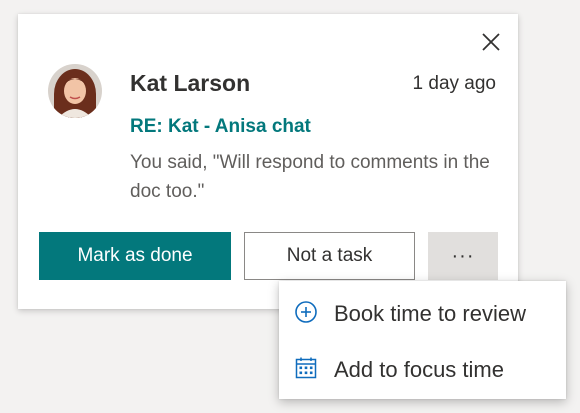 This screenshot has height=413, width=580. Describe the element at coordinates (220, 127) in the screenshot. I see `subject-link: RE: Kat - Anisa chat` at that location.